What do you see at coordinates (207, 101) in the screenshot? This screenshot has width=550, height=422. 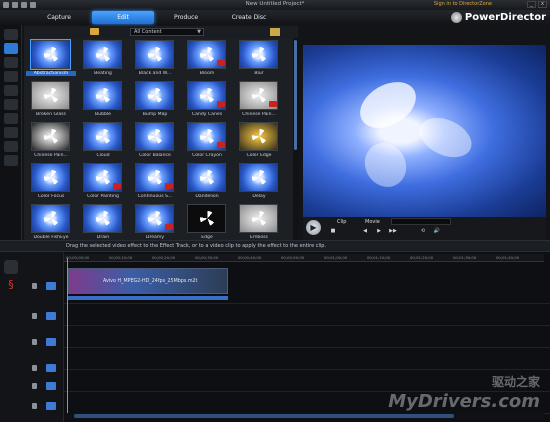 I see `effect-item: Candy Canes` at bounding box center [207, 101].